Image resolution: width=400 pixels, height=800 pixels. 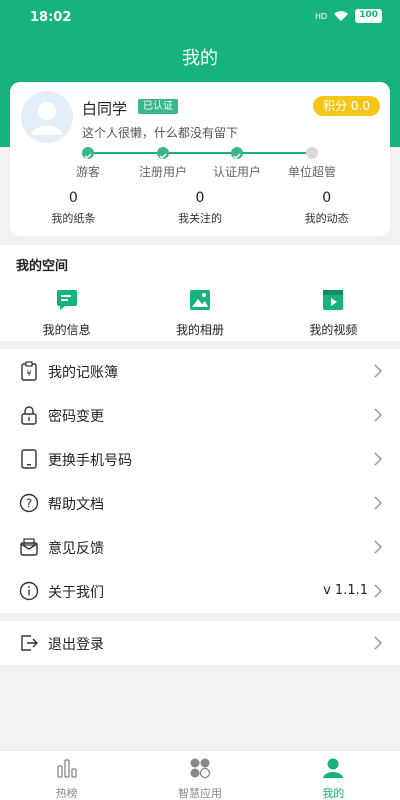 I want to click on username: 白同学, so click(x=105, y=109).